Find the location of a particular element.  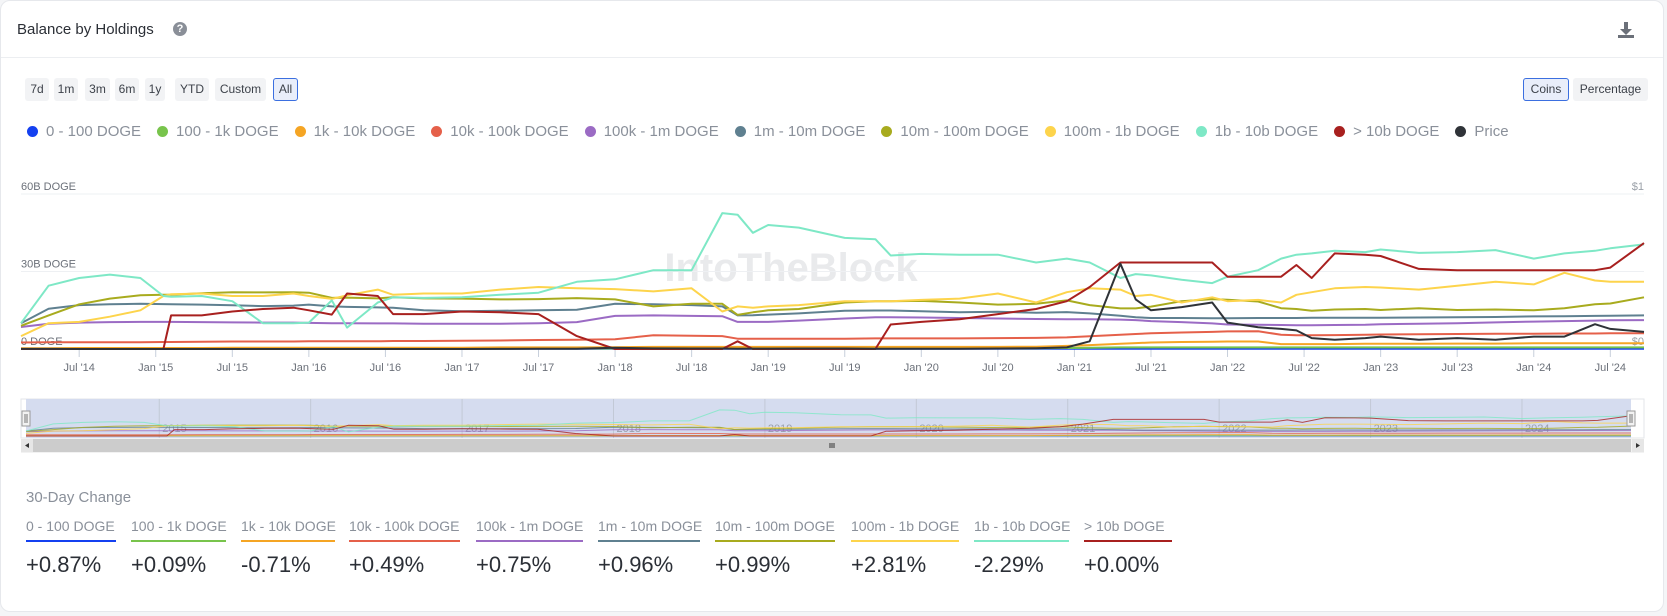

change-item: 1m - 10m DOGE +0.96% is located at coordinates (650, 548).